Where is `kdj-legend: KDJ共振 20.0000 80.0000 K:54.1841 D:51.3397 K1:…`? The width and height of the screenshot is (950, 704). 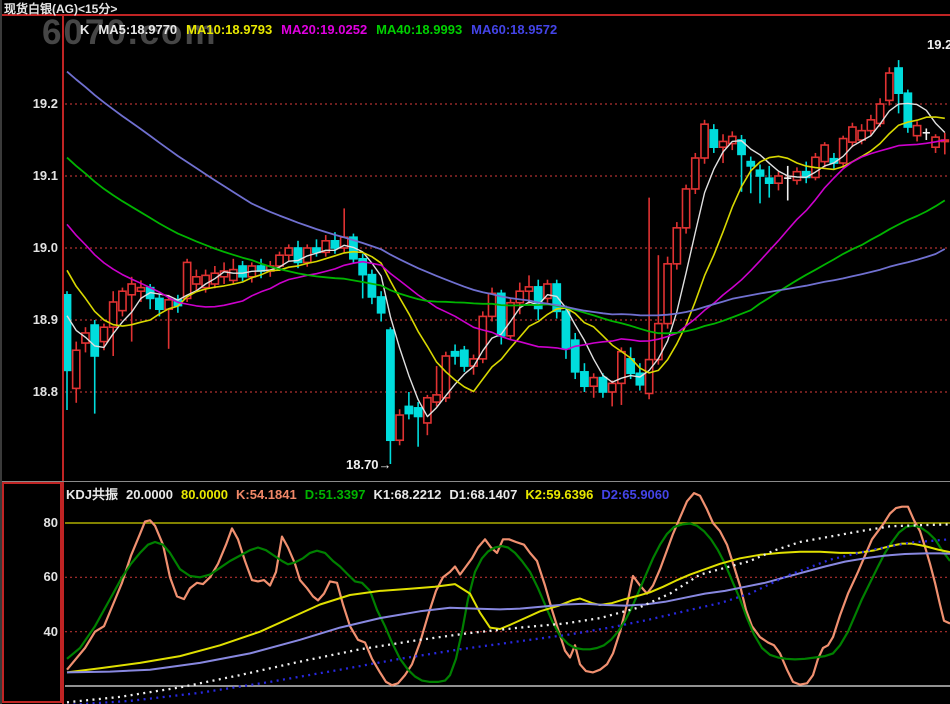
kdj-legend: KDJ共振 20.0000 80.0000 K:54.1841 D:51.3397 K1:… is located at coordinates (371, 493).